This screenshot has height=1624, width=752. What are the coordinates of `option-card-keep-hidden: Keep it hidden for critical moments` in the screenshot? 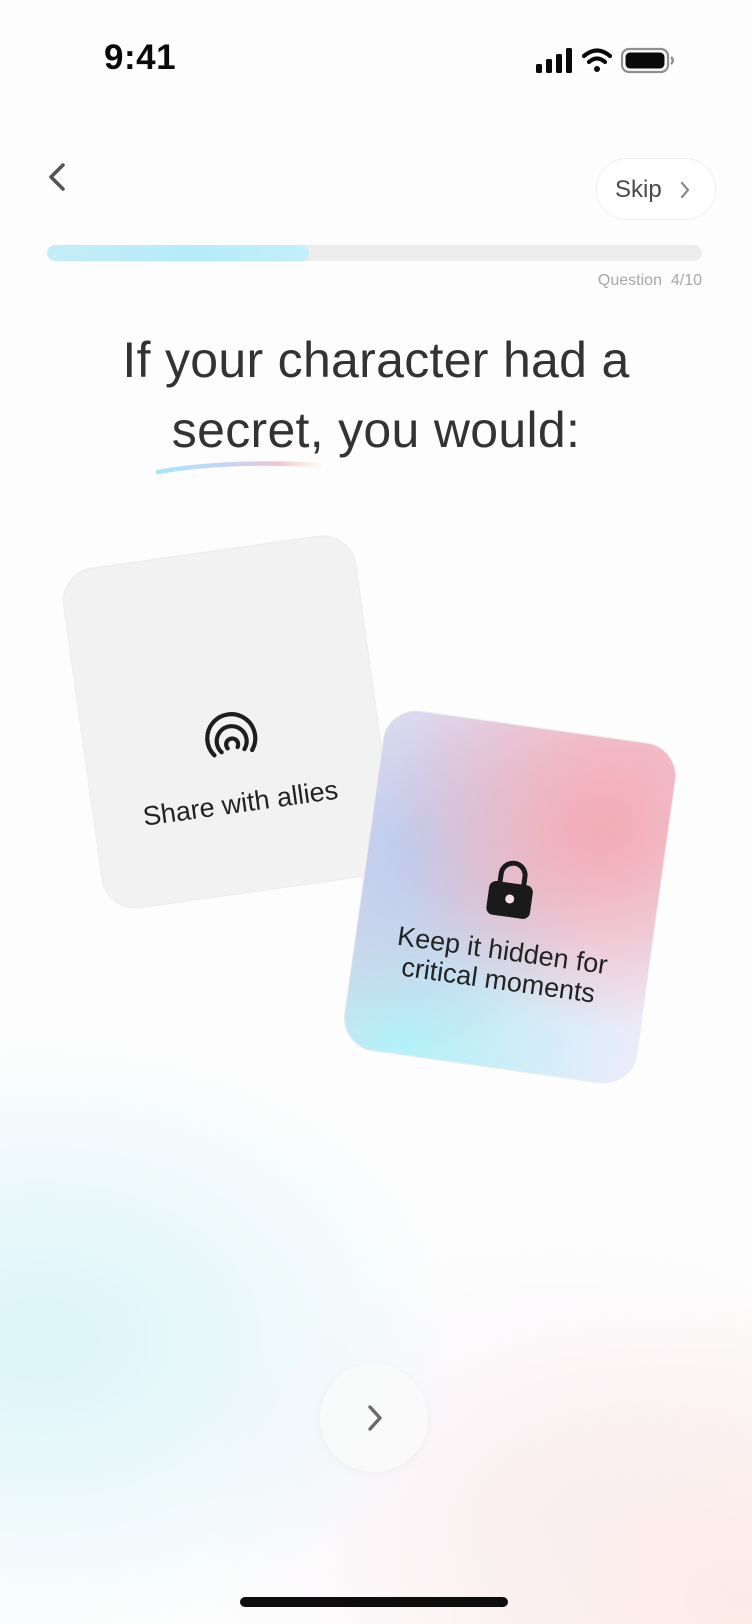 It's located at (510, 897).